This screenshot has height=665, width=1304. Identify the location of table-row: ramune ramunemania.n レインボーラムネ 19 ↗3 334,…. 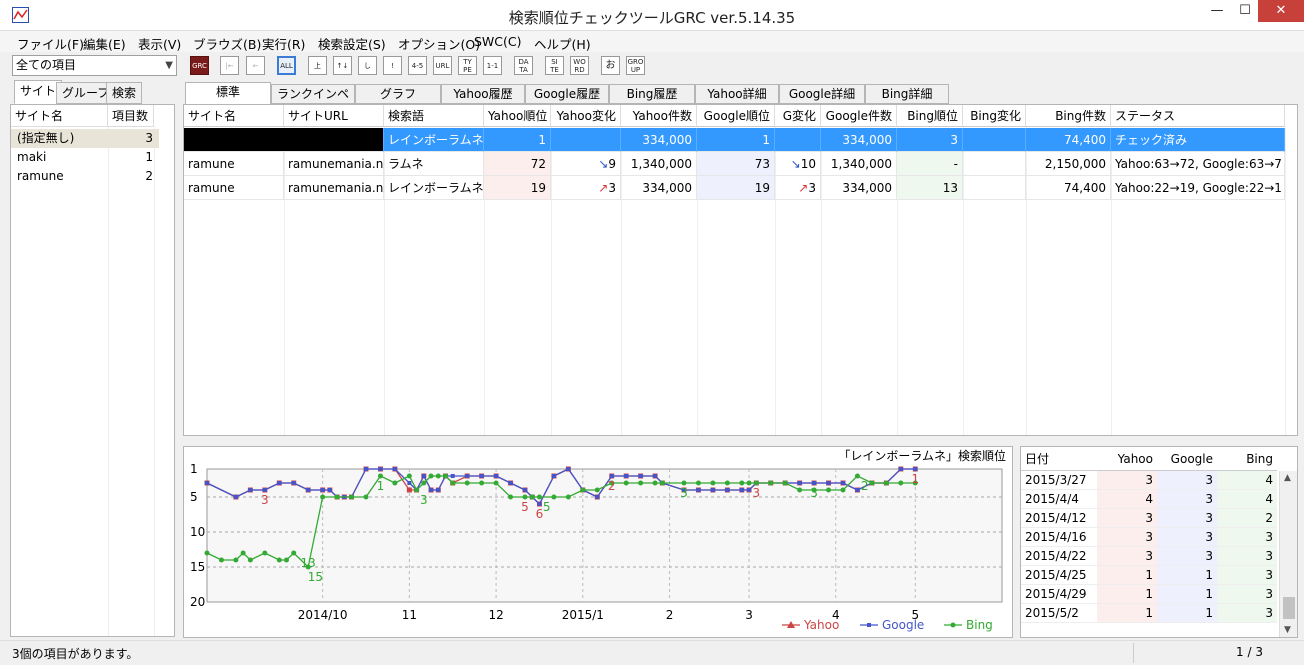
(740, 188).